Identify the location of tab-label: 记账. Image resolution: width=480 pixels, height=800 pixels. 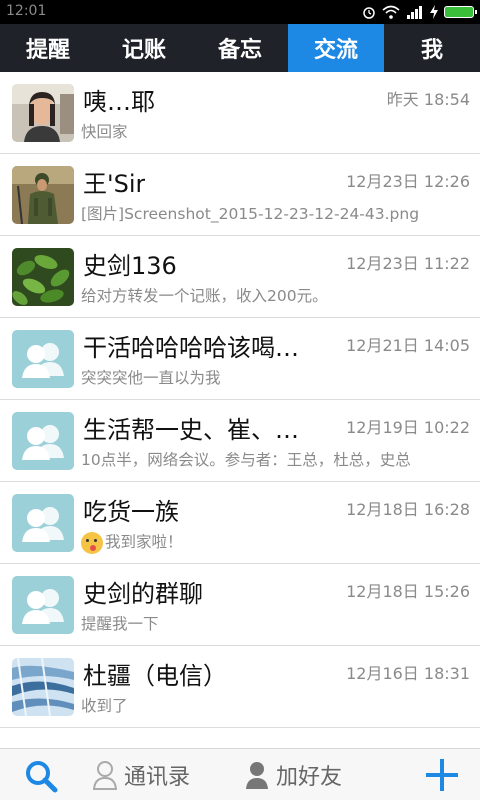
(143, 50).